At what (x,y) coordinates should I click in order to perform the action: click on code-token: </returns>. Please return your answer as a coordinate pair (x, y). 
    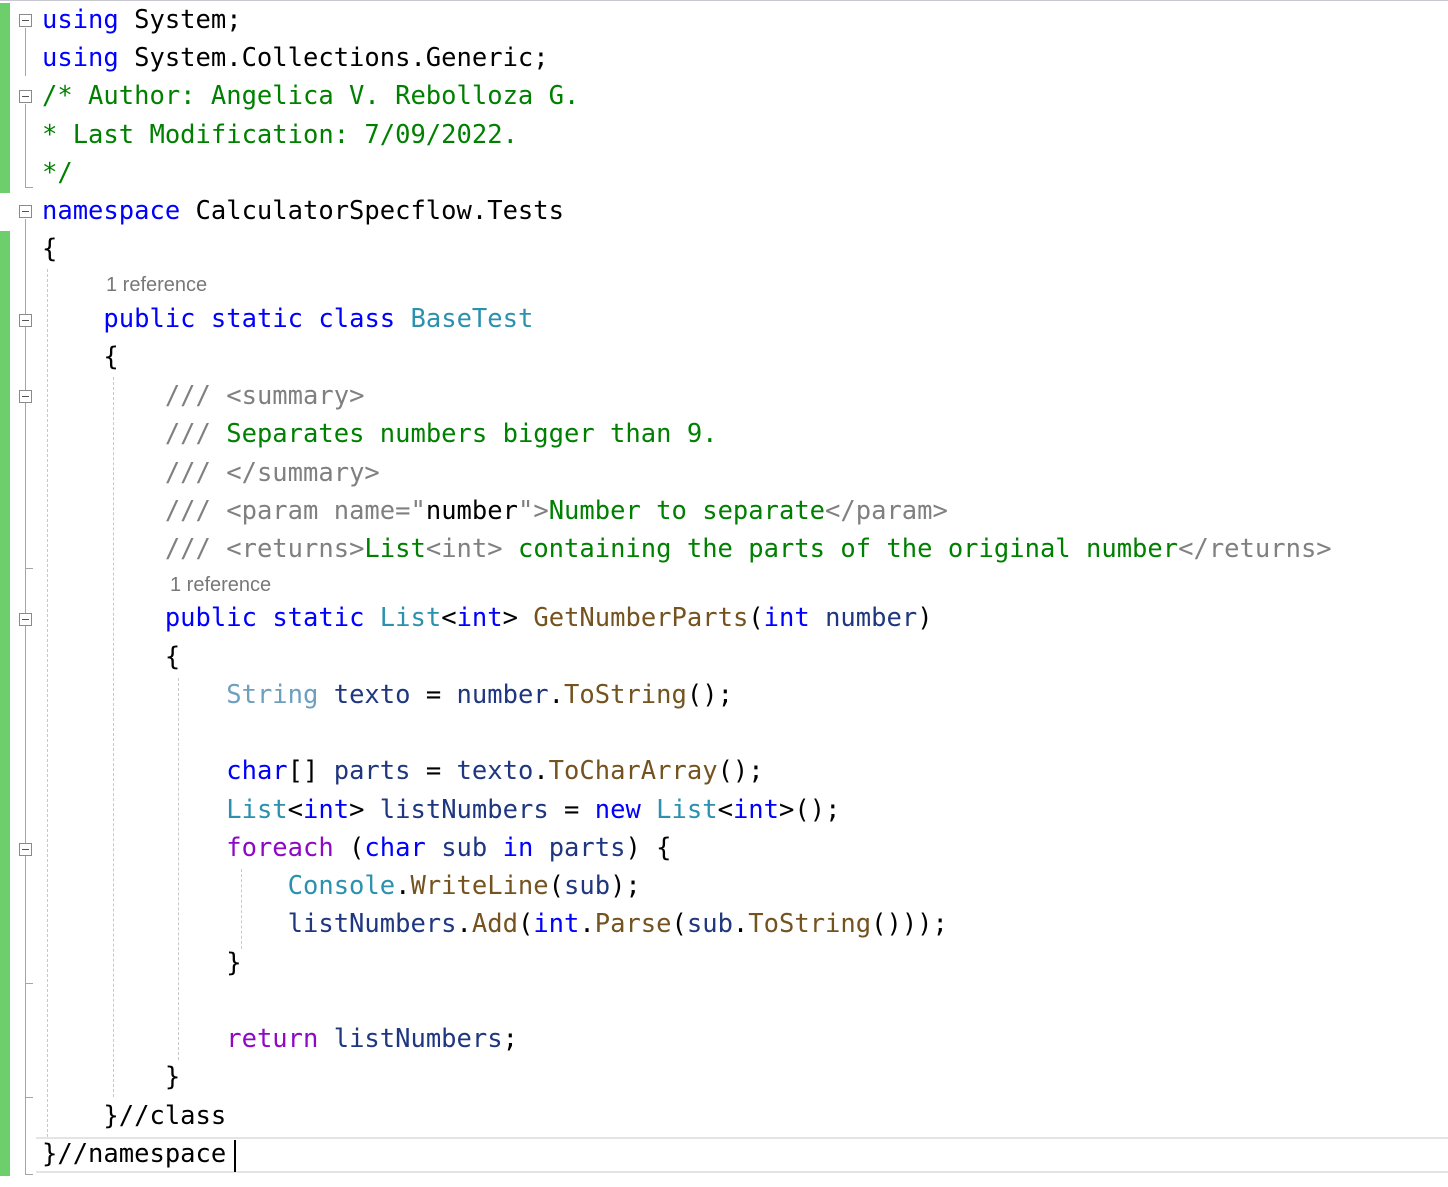
    Looking at the image, I should click on (1255, 549).